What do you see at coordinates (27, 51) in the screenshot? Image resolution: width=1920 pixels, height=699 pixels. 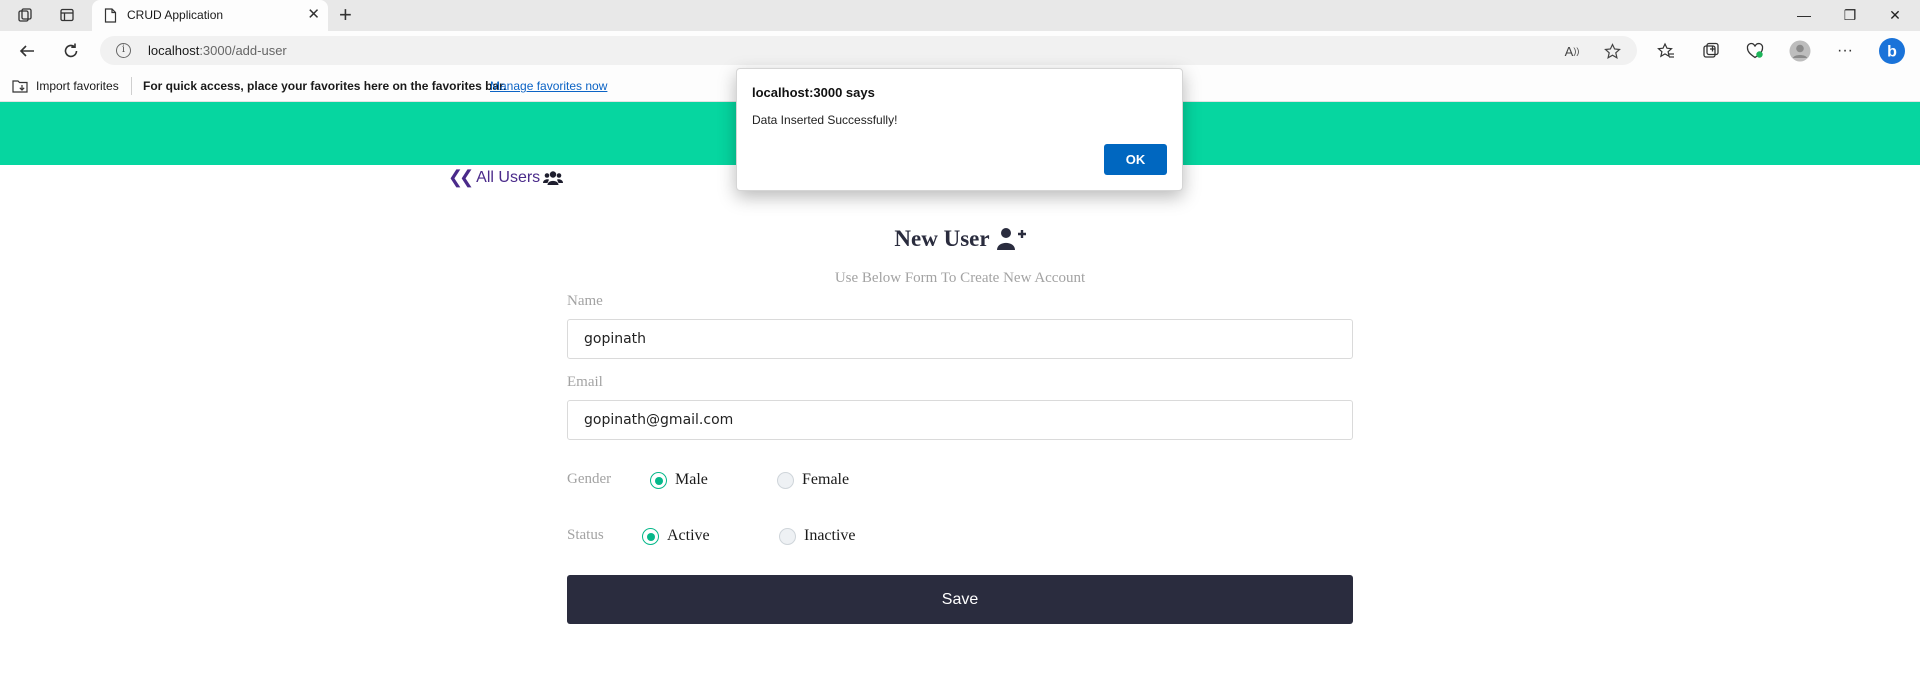 I see `back-icon` at bounding box center [27, 51].